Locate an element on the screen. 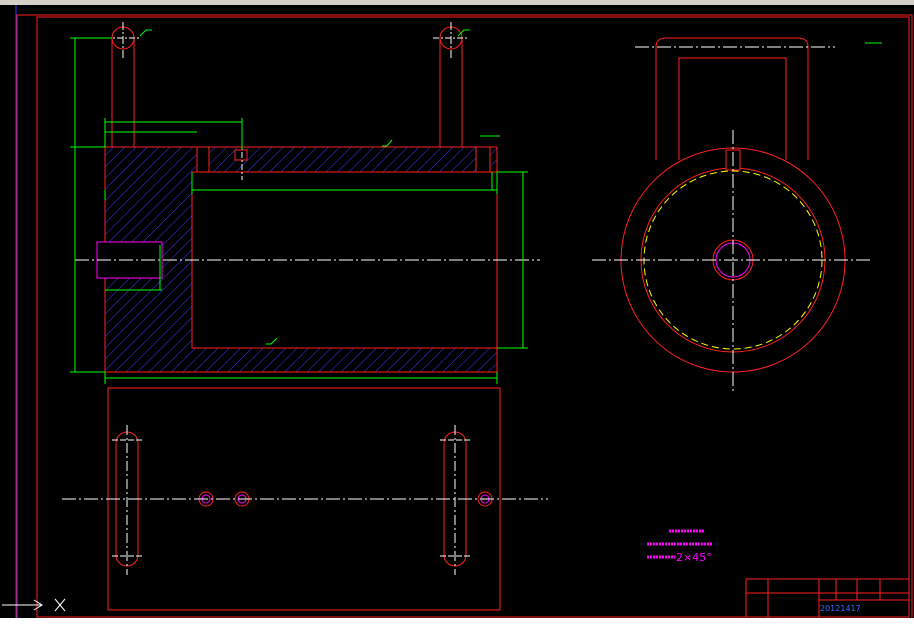 Image resolution: width=914 pixels, height=630 pixels. side-bracket-inner is located at coordinates (732, 108).